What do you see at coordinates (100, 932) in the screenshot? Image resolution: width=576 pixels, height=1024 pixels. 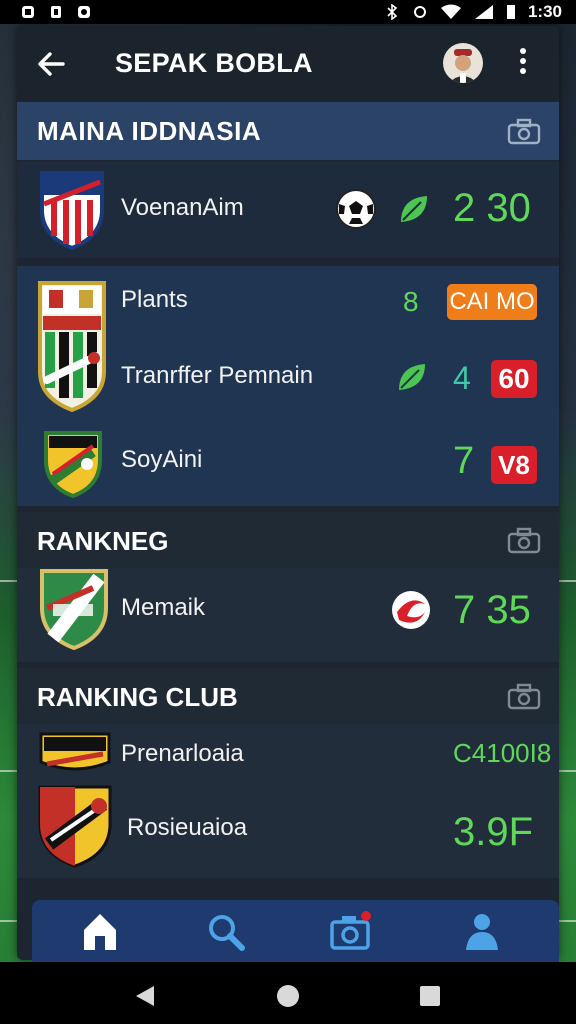 I see `home-icon` at bounding box center [100, 932].